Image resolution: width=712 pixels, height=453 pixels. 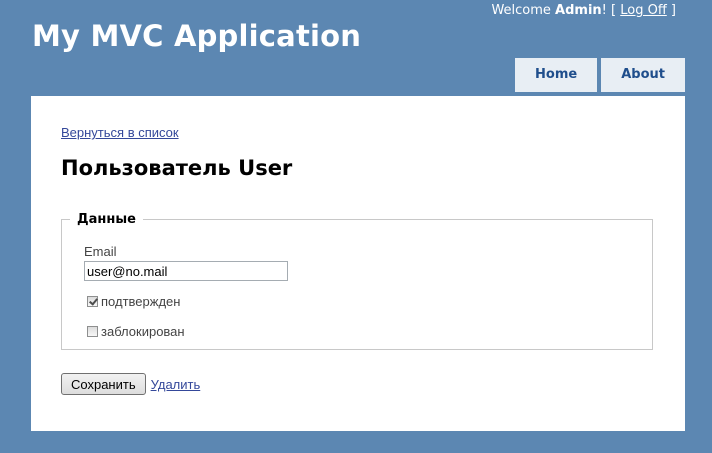 I want to click on blocked-checkbox, so click(x=92, y=331).